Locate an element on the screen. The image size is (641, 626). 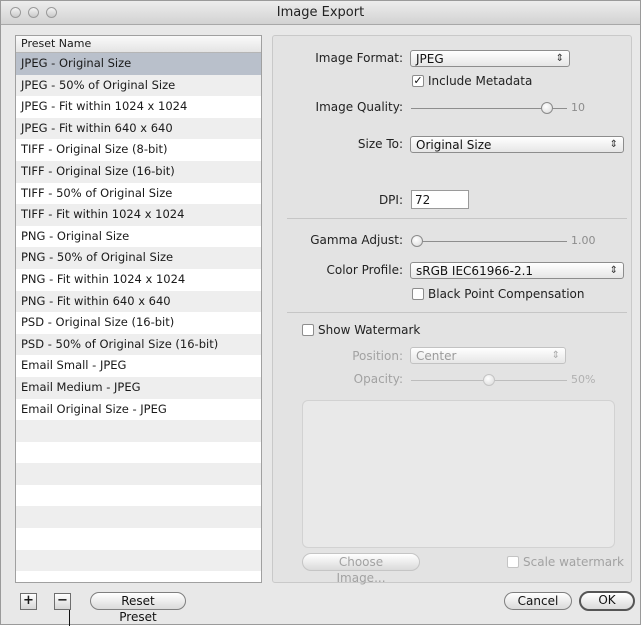
show-watermark-label: Show Watermark is located at coordinates (369, 330).